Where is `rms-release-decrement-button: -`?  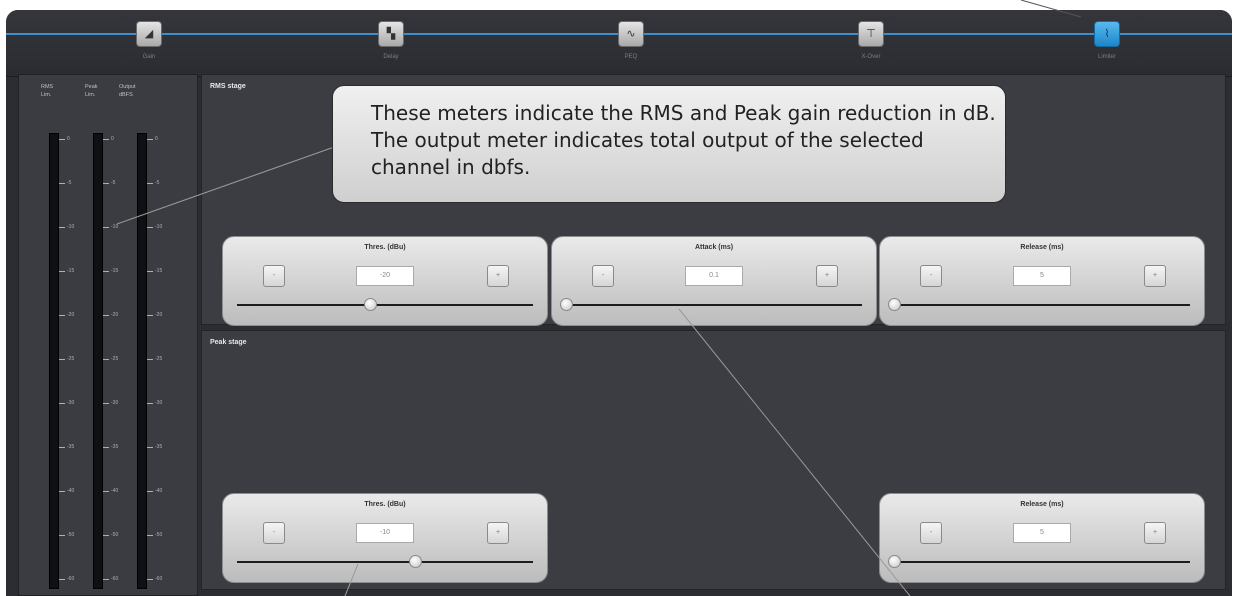 rms-release-decrement-button: - is located at coordinates (931, 276).